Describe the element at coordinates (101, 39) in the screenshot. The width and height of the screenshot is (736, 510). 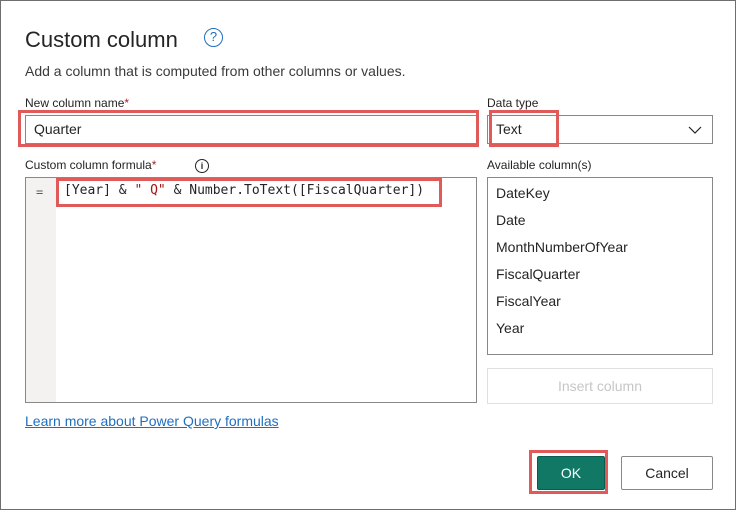
I see `dialog-title: Custom column` at that location.